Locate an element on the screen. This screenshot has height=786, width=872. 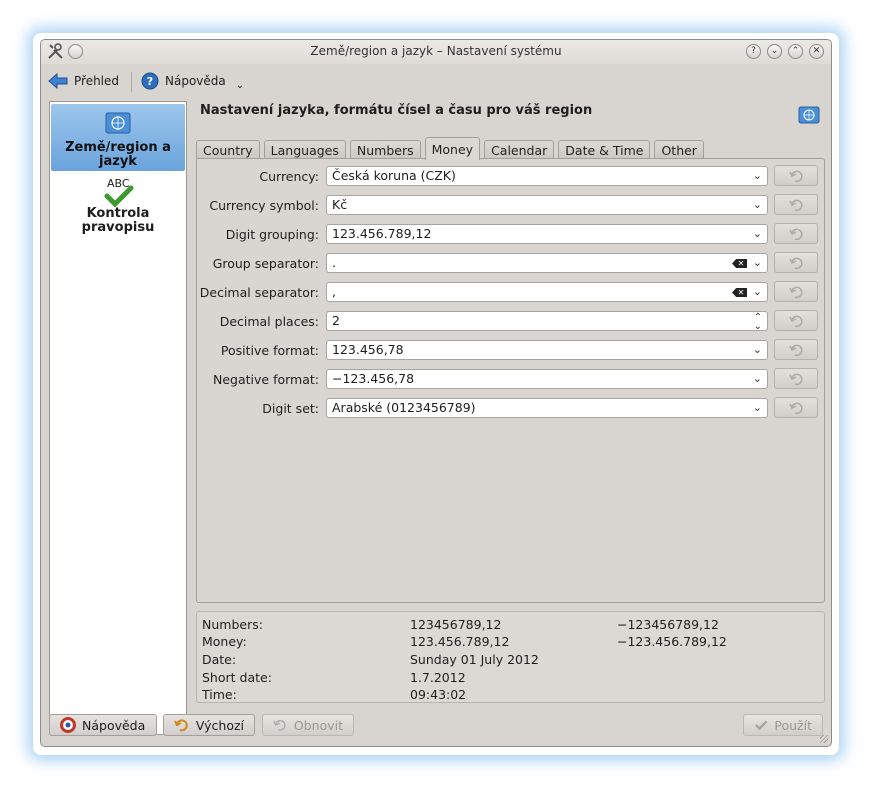
currency-symbol-value: Kč is located at coordinates (340, 204).